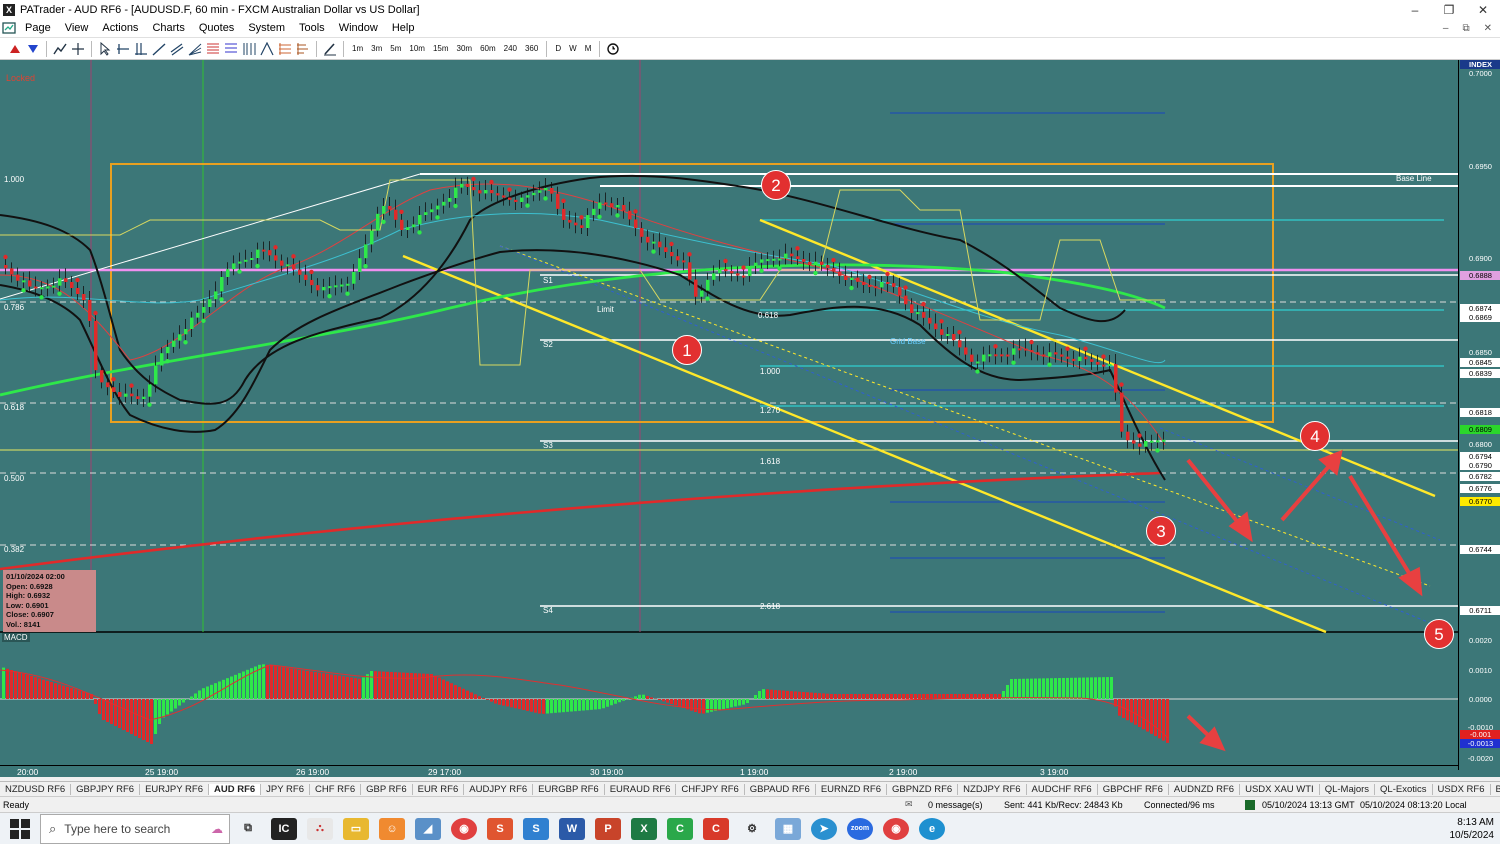  What do you see at coordinates (320, 828) in the screenshot?
I see `chart-app-taskbar-icon: ⛬` at bounding box center [320, 828].